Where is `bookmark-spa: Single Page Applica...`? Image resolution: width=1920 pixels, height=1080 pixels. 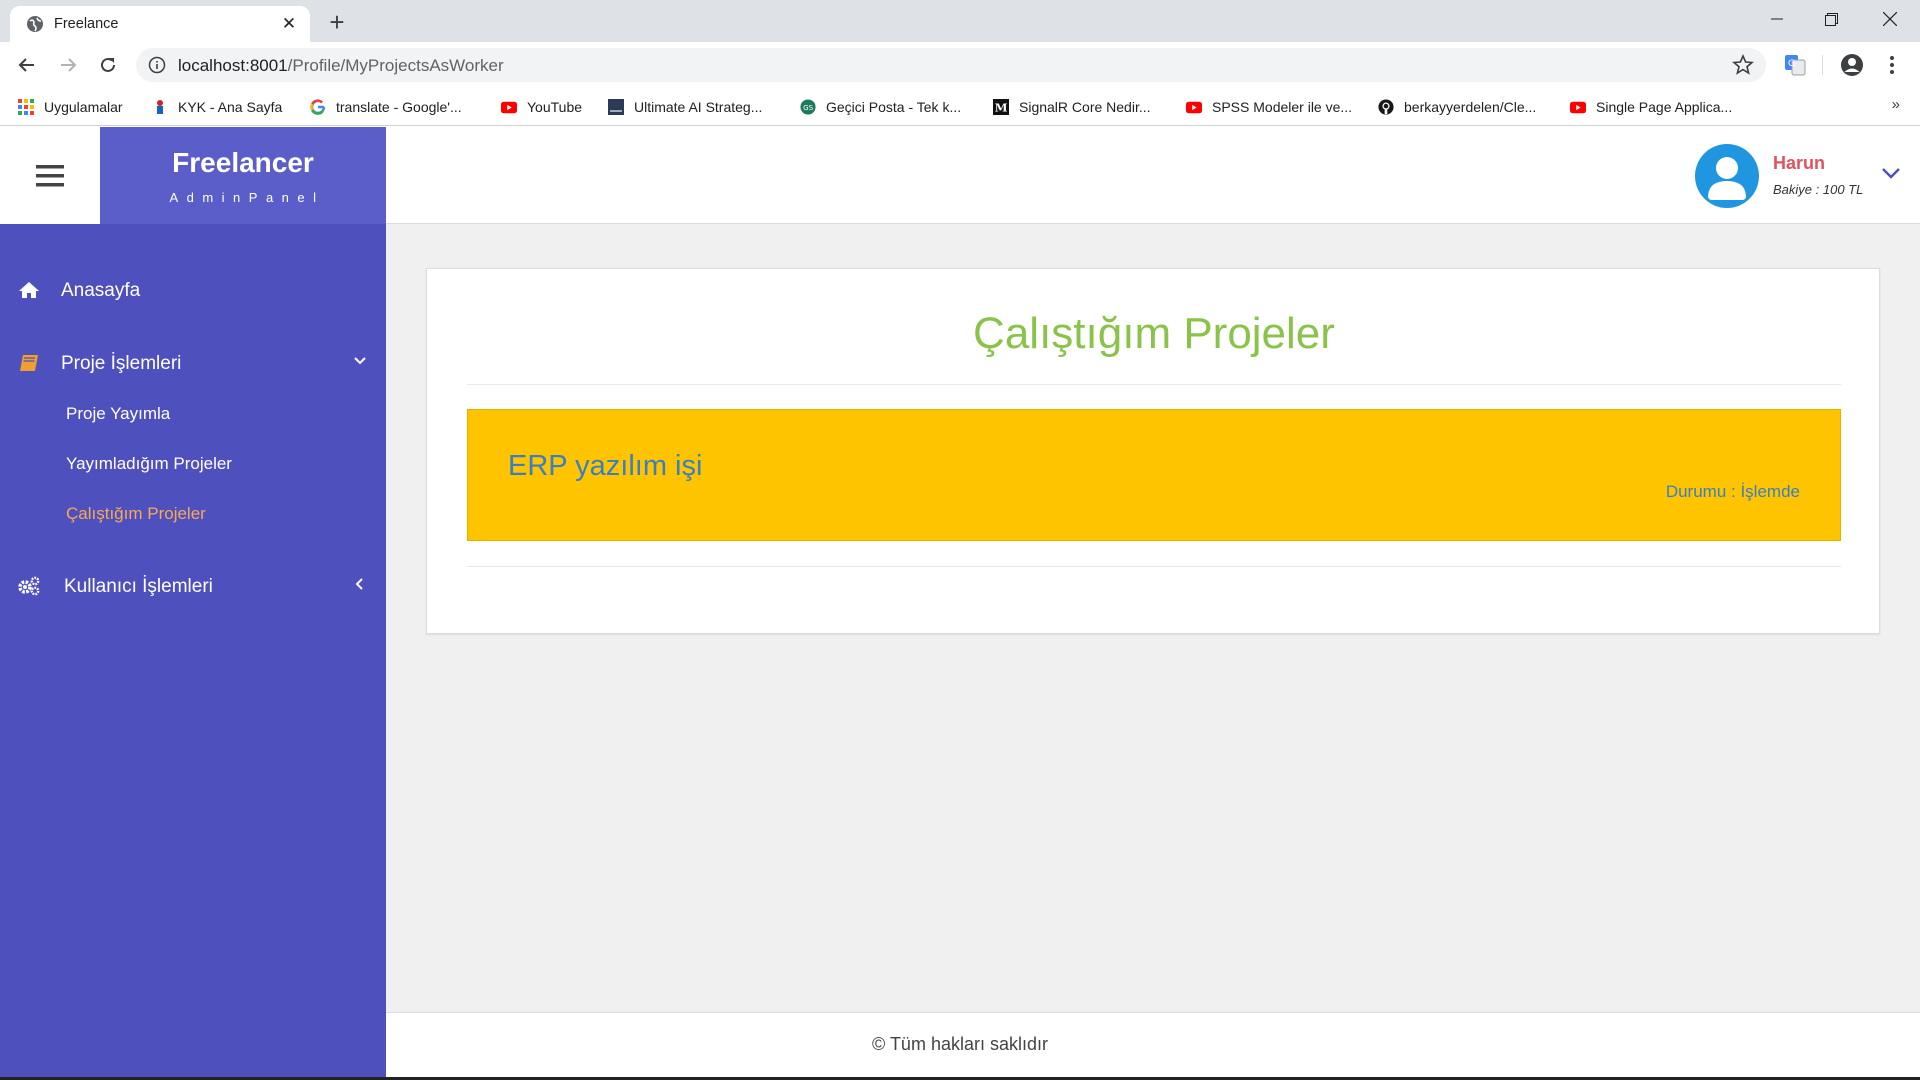 bookmark-spa: Single Page Applica... is located at coordinates (1651, 107).